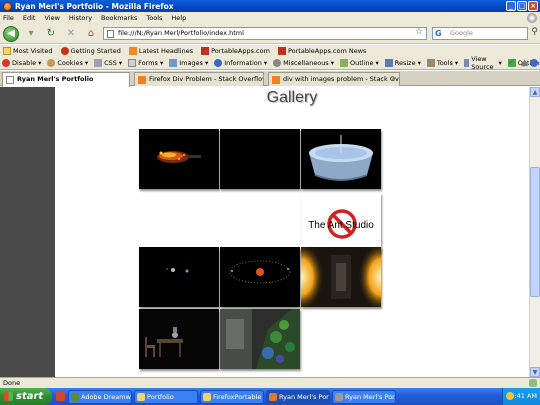  What do you see at coordinates (511, 6) in the screenshot?
I see `minimize-button: _` at bounding box center [511, 6].